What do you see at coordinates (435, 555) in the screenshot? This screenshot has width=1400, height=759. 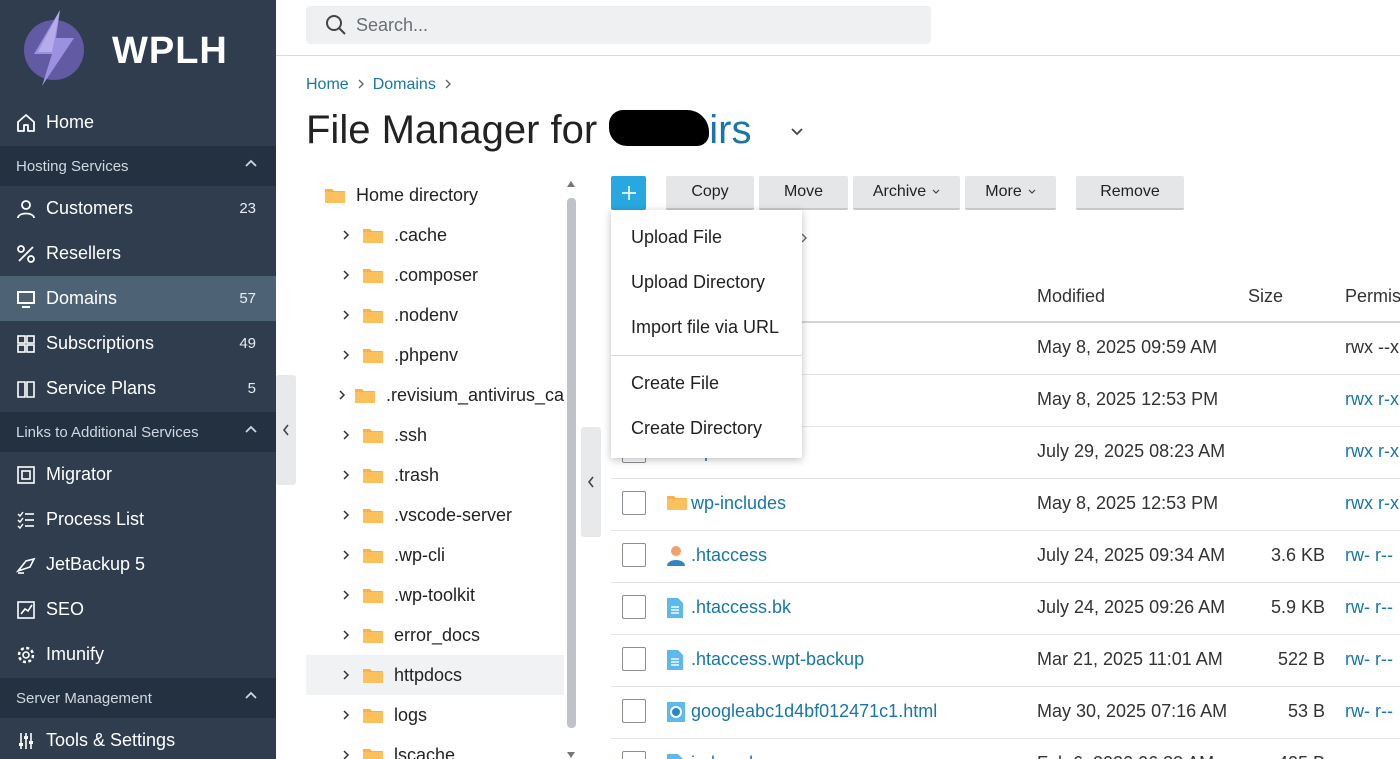 I see `tree-item: .wp-cli` at bounding box center [435, 555].